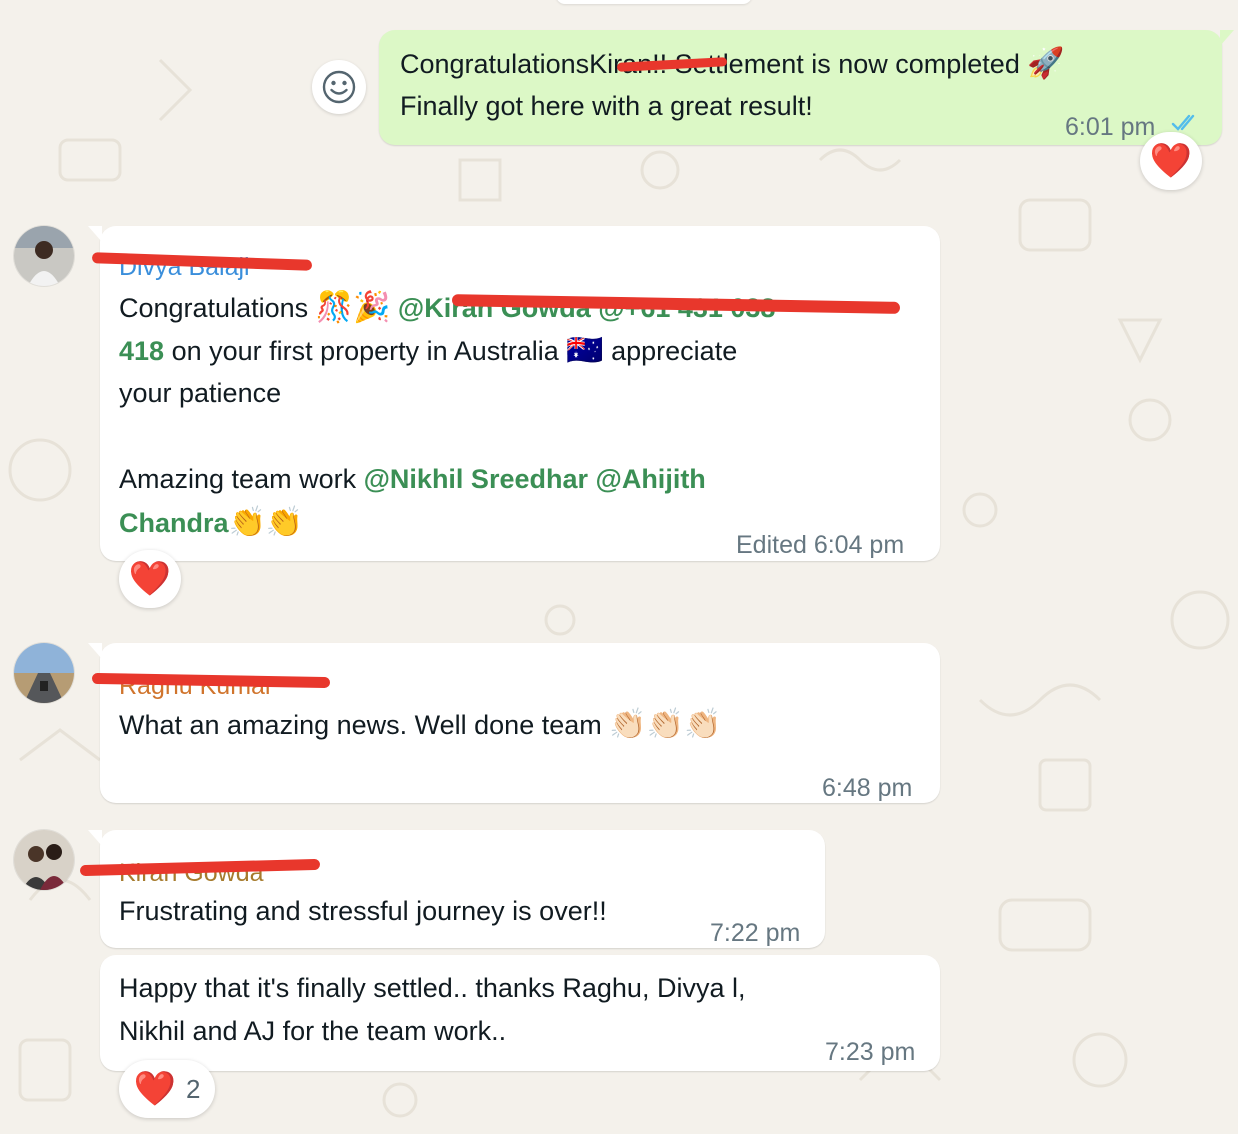 This screenshot has height=1134, width=1238. I want to click on australia-flag-emoji: 🇦🇺, so click(585, 350).